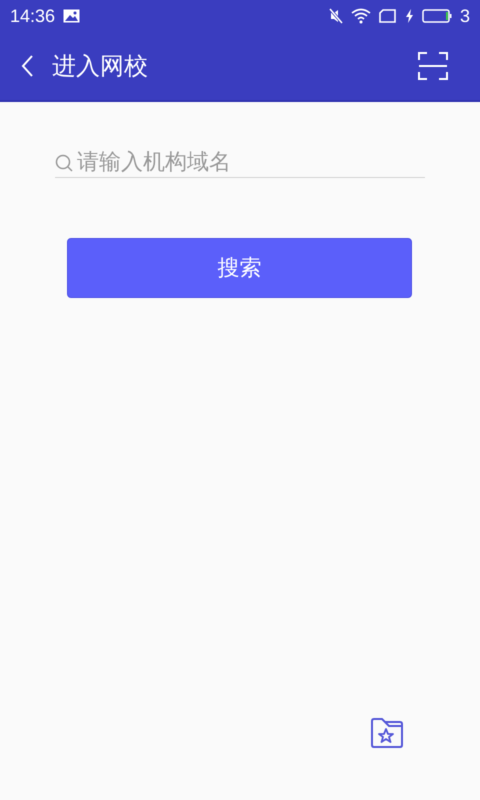 The width and height of the screenshot is (480, 800). Describe the element at coordinates (387, 16) in the screenshot. I see `sim-icon` at that location.